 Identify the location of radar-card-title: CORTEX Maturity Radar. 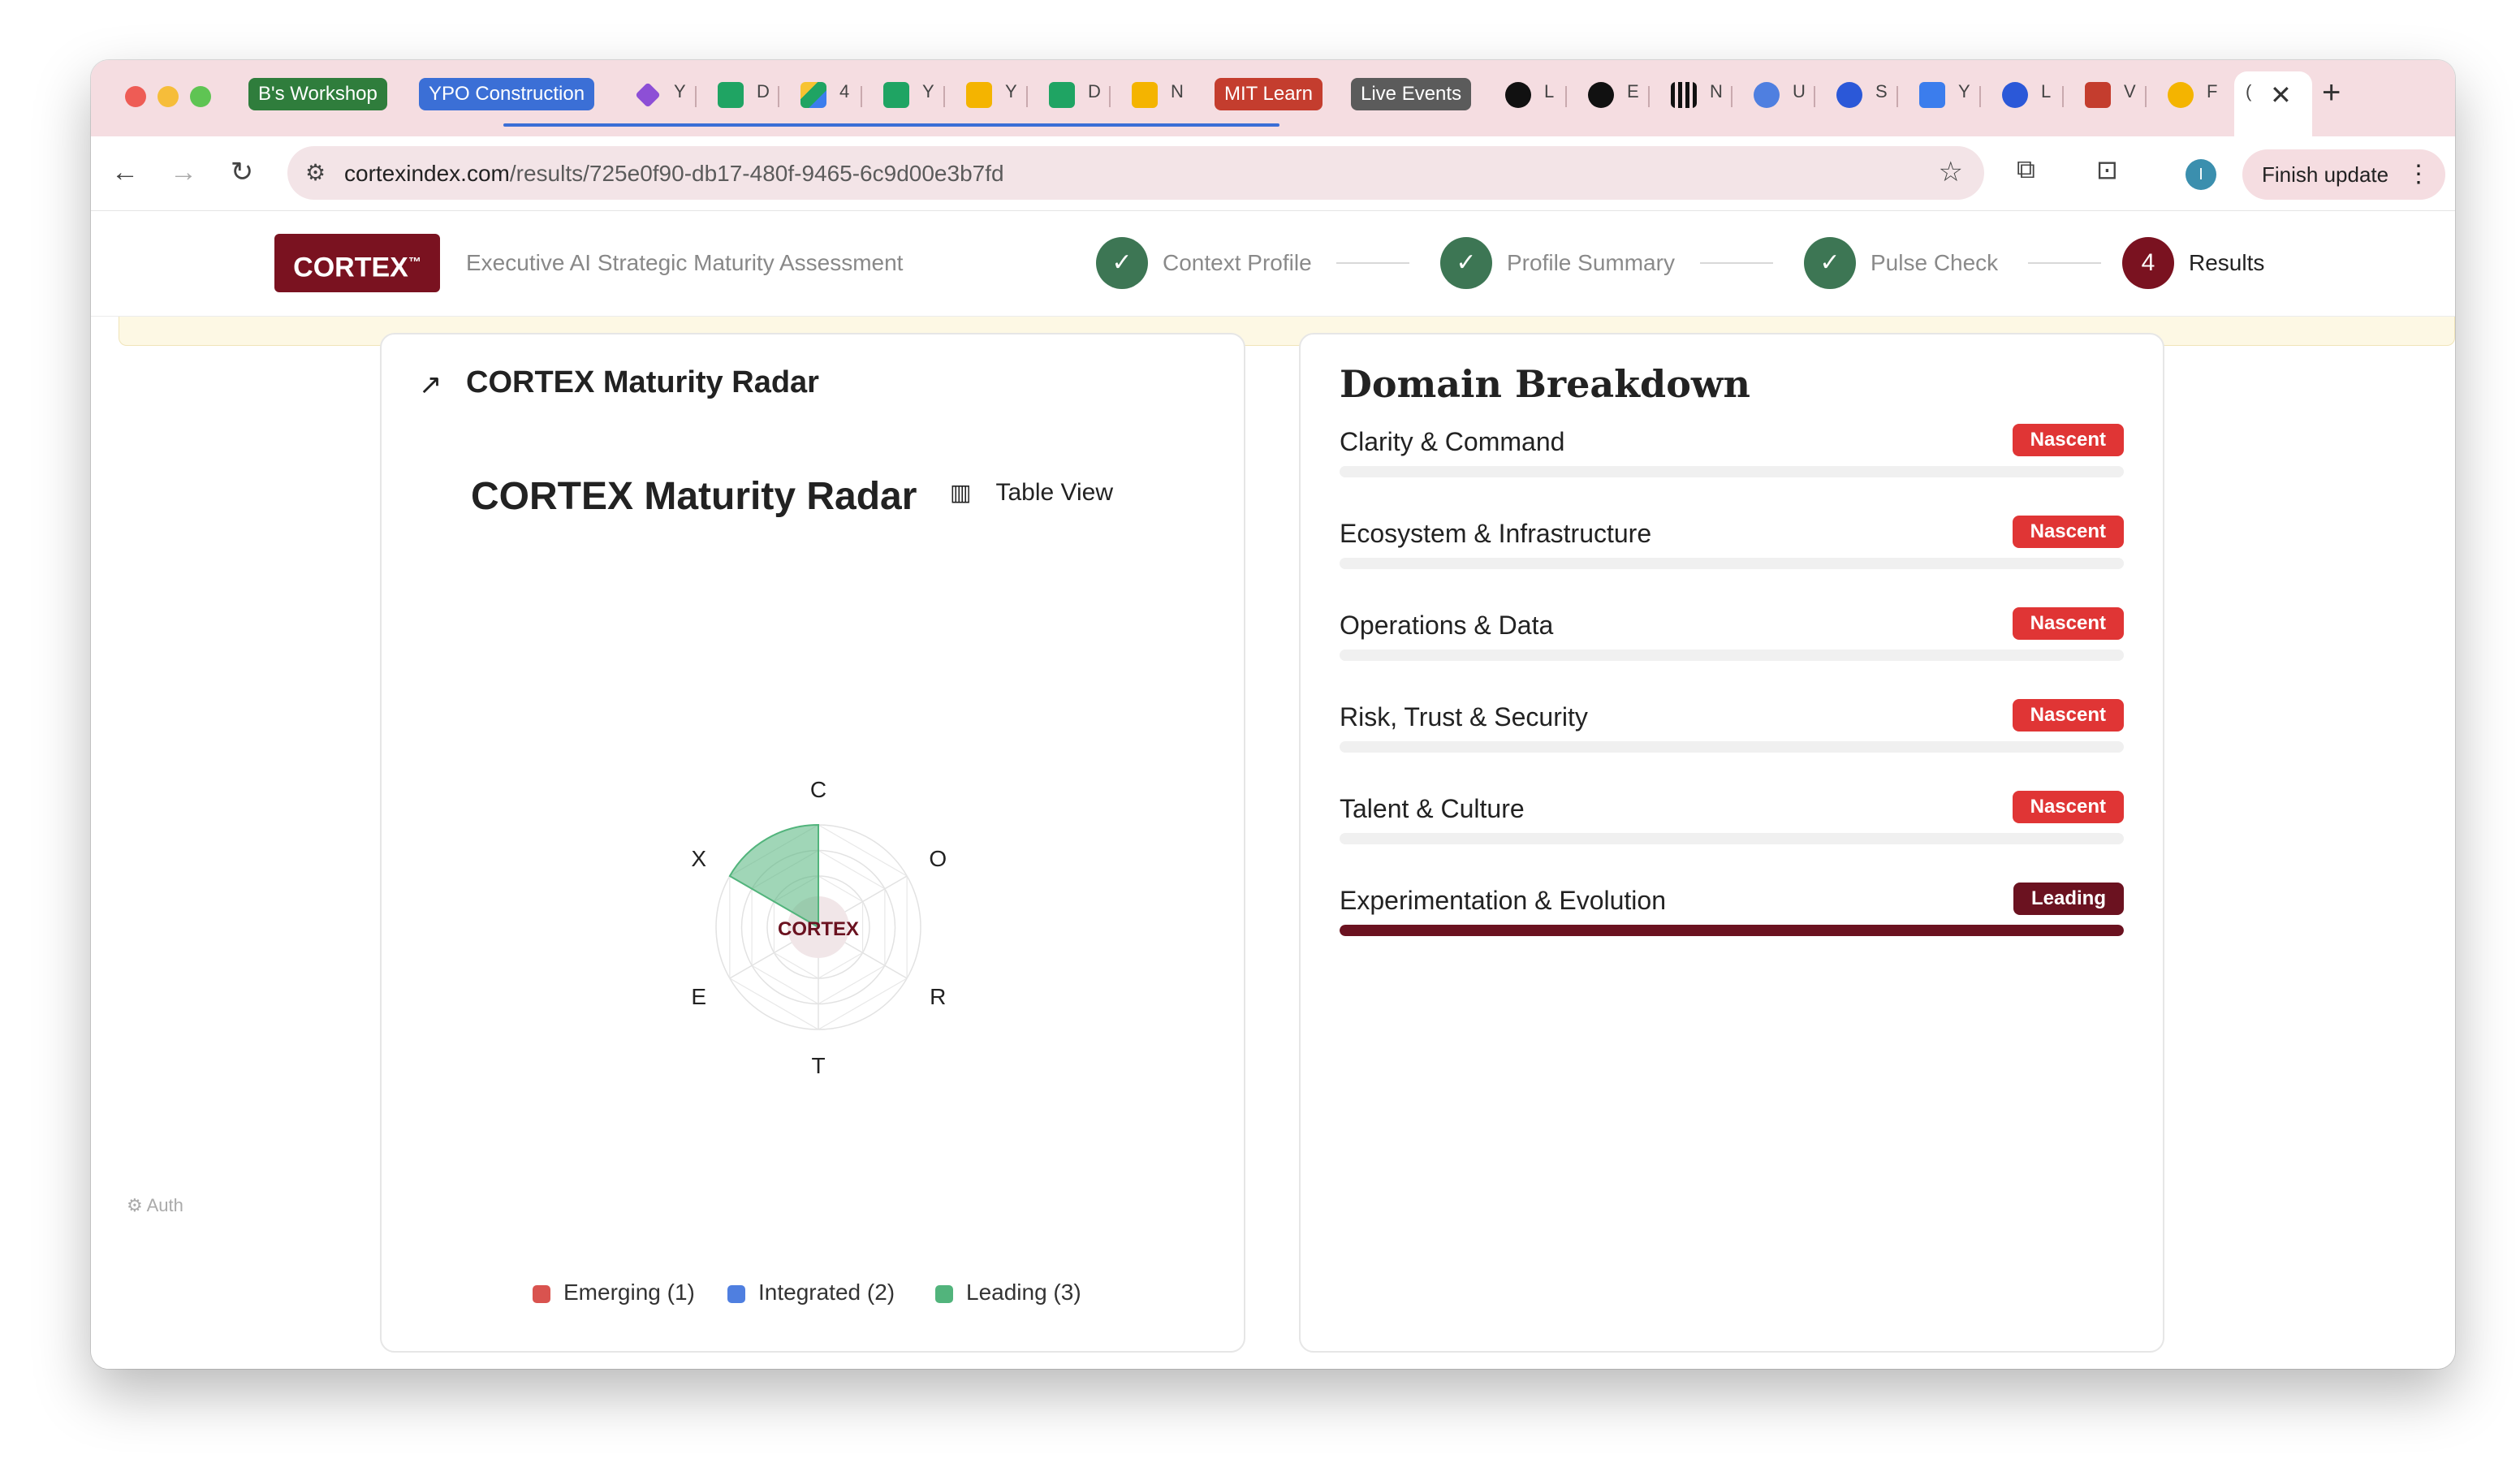
(642, 382).